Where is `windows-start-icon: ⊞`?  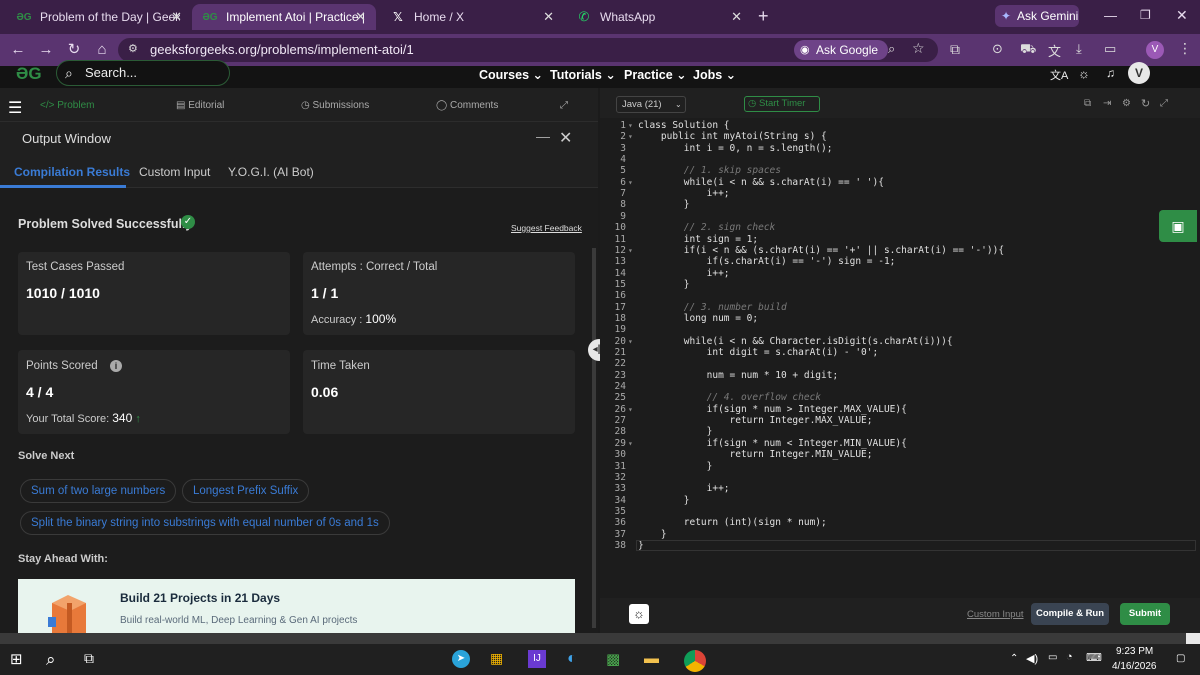
windows-start-icon: ⊞ is located at coordinates (20, 660).